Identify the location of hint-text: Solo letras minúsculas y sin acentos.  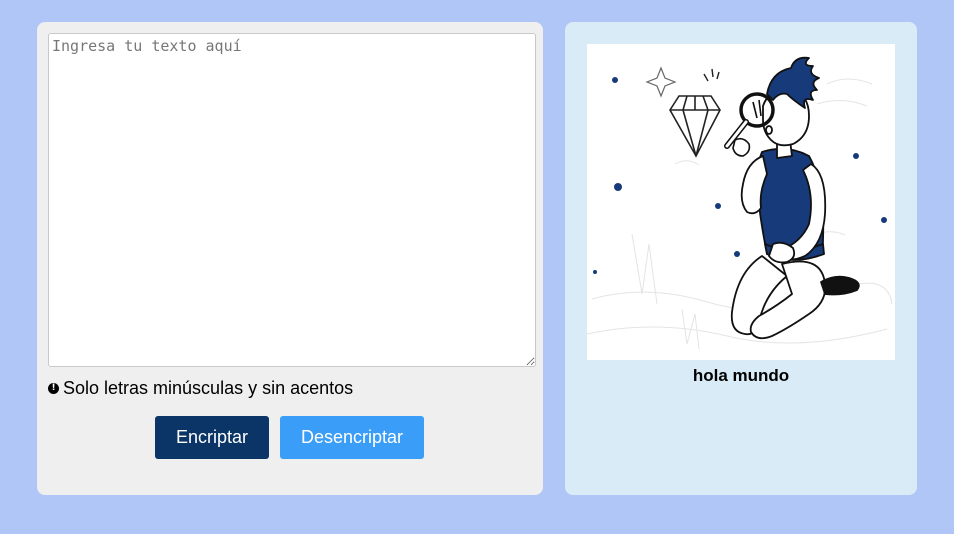
(208, 387).